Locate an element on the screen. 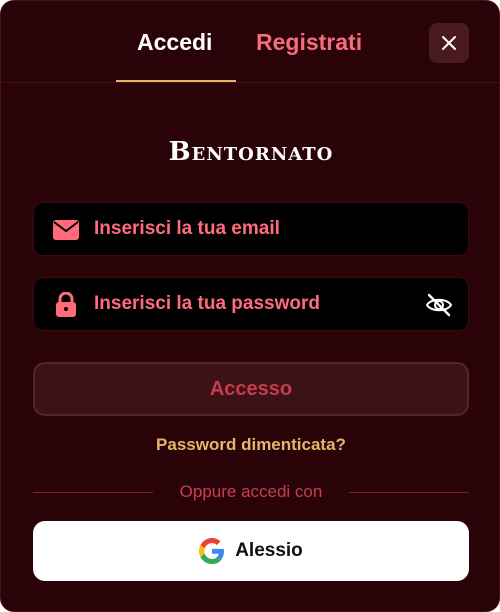 This screenshot has height=612, width=500. divider-line-right is located at coordinates (409, 492).